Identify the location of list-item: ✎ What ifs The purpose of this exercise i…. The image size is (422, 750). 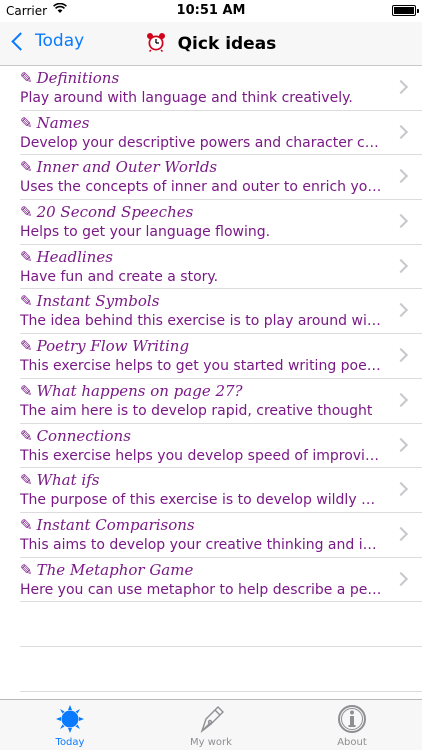
(221, 490).